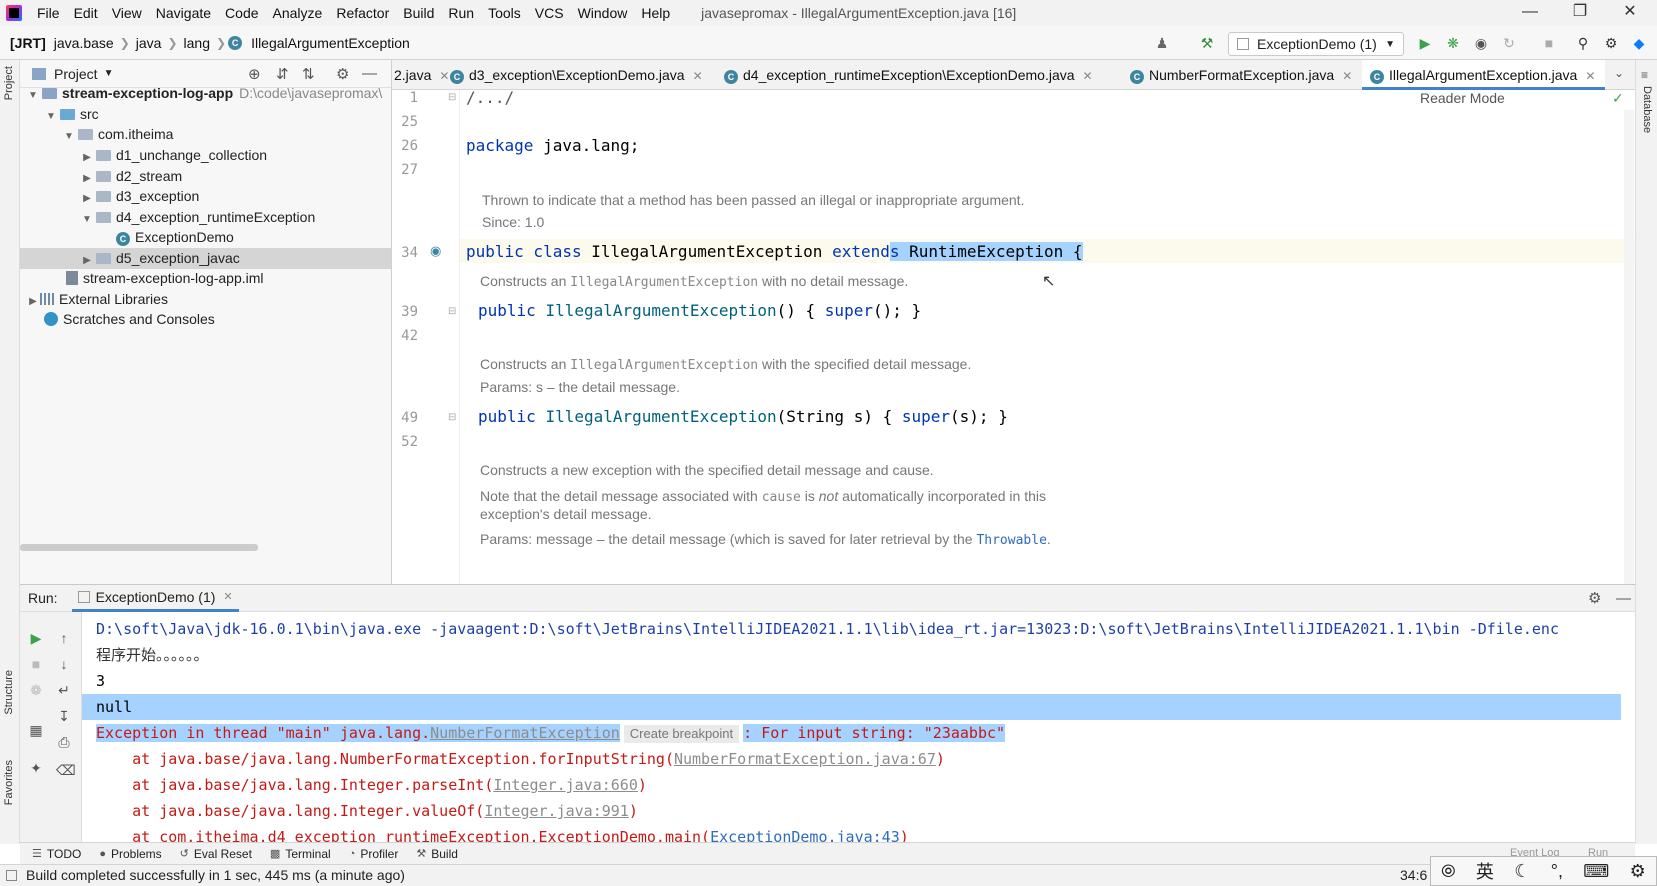 The height and width of the screenshot is (886, 1657). What do you see at coordinates (66, 770) in the screenshot?
I see `trash-icon: ⌫` at bounding box center [66, 770].